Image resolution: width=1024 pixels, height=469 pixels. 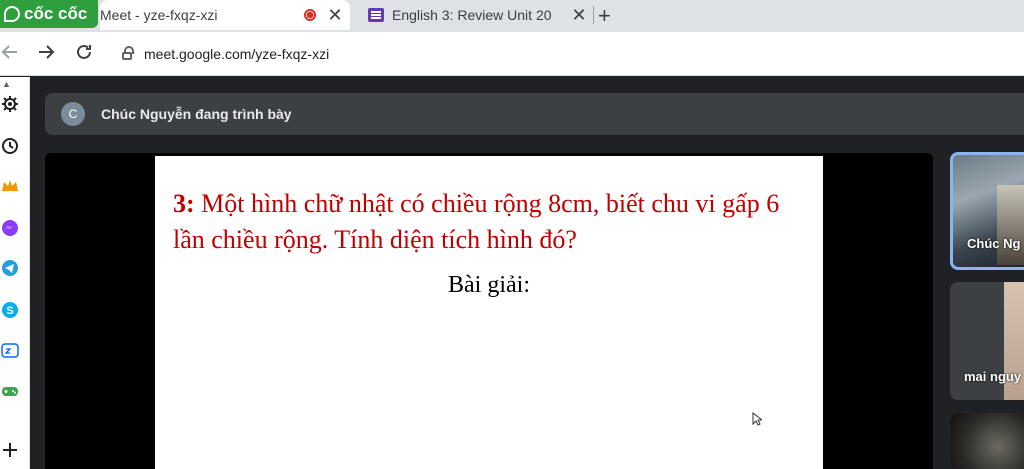 I want to click on lock-icon, so click(x=128, y=53).